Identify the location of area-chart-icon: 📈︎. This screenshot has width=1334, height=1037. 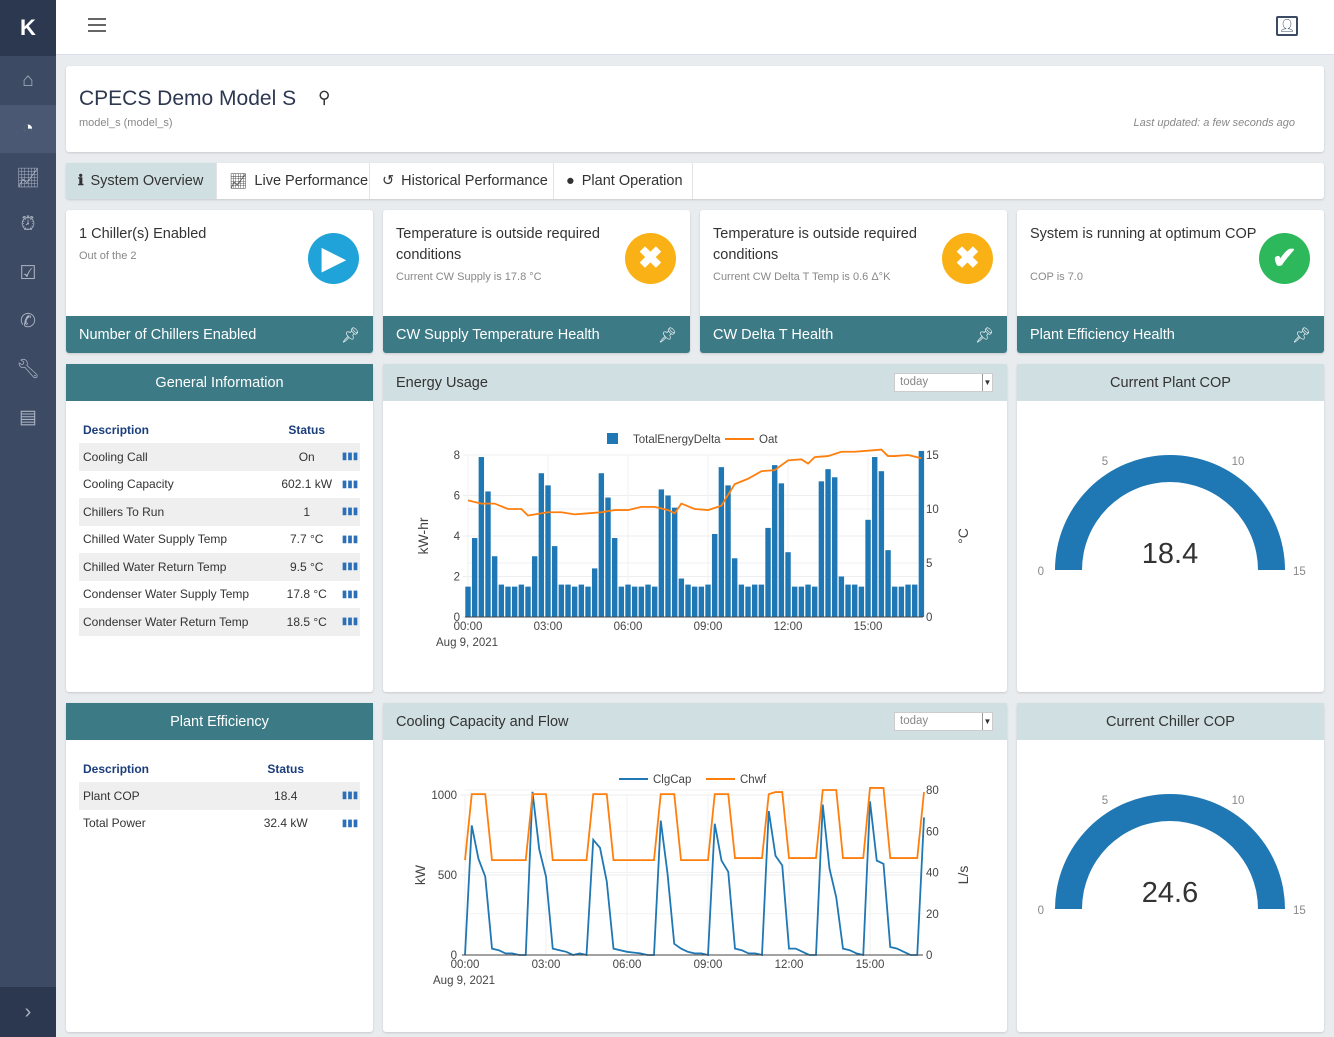
(238, 181).